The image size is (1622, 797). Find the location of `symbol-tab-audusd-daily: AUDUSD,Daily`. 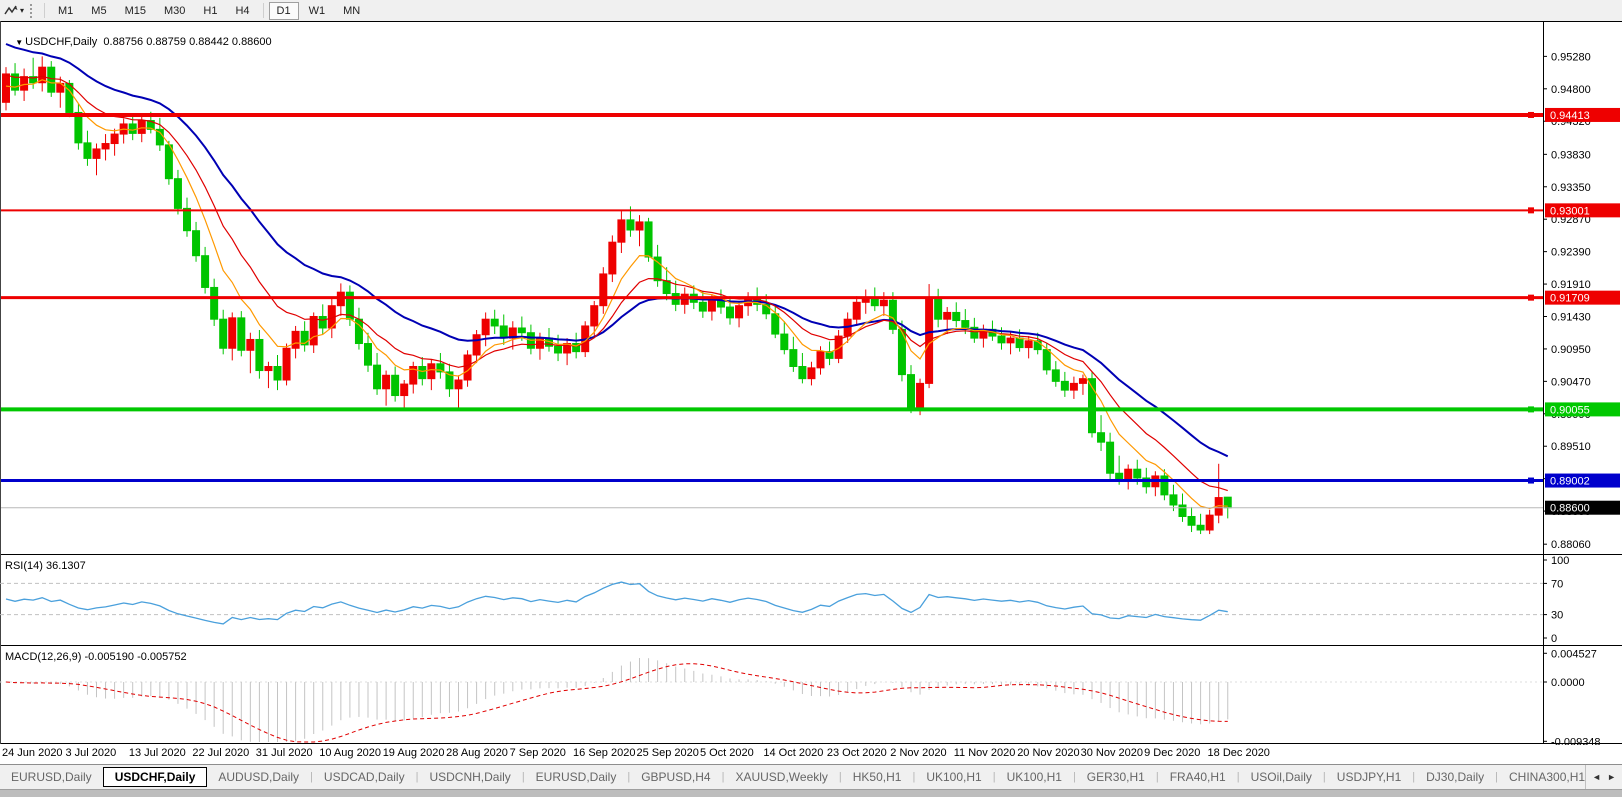

symbol-tab-audusd-daily: AUDUSD,Daily is located at coordinates (258, 777).